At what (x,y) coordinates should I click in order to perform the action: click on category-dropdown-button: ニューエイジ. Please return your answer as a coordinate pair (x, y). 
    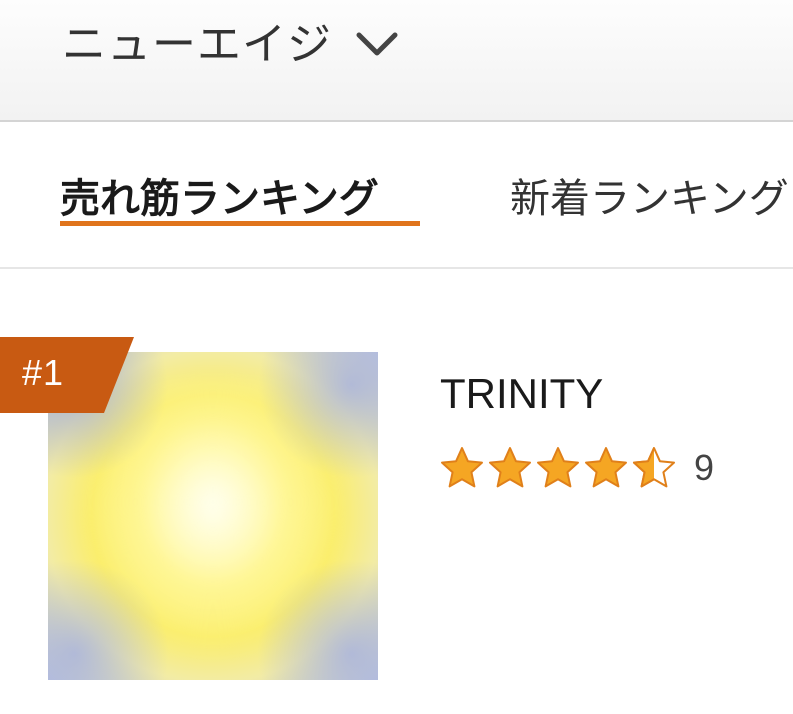
    Looking at the image, I should click on (230, 40).